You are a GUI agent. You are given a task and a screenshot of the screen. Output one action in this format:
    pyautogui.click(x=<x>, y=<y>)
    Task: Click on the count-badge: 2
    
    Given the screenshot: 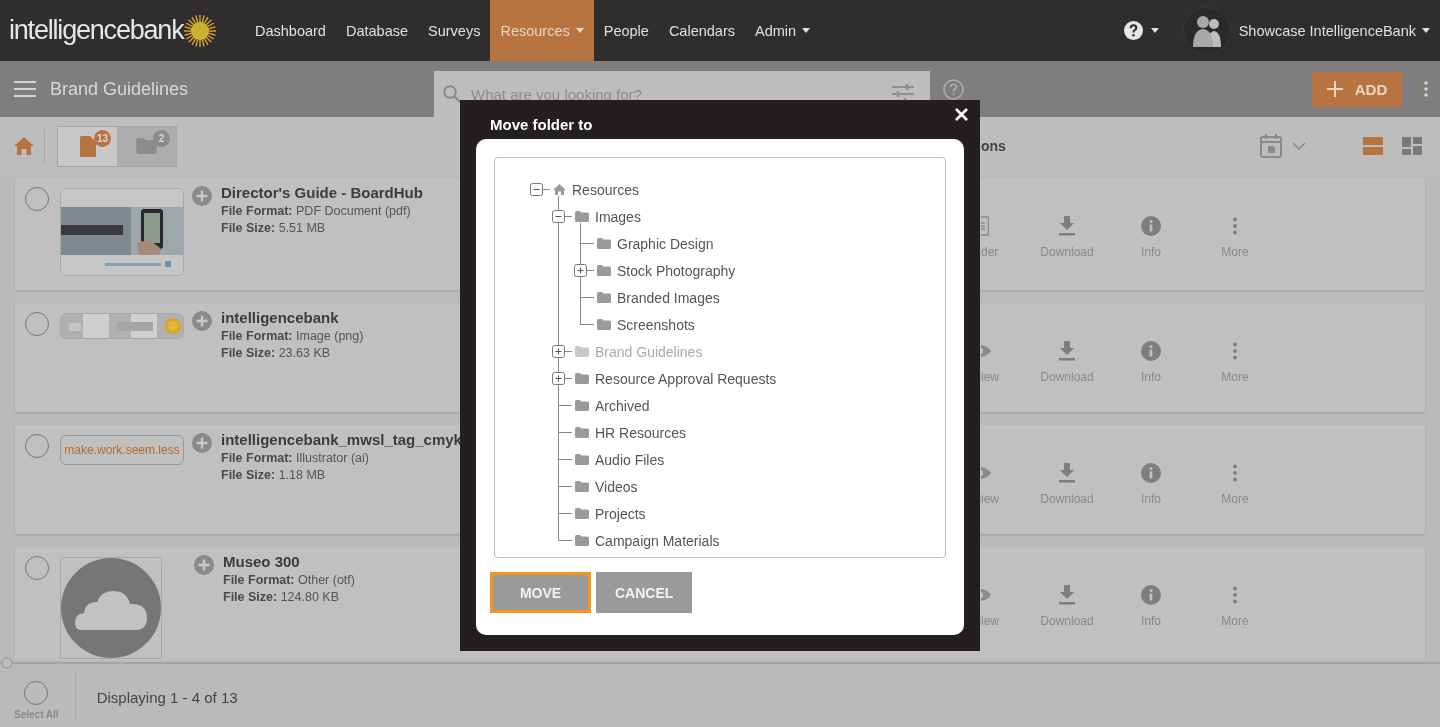 What is the action you would take?
    pyautogui.click(x=161, y=138)
    